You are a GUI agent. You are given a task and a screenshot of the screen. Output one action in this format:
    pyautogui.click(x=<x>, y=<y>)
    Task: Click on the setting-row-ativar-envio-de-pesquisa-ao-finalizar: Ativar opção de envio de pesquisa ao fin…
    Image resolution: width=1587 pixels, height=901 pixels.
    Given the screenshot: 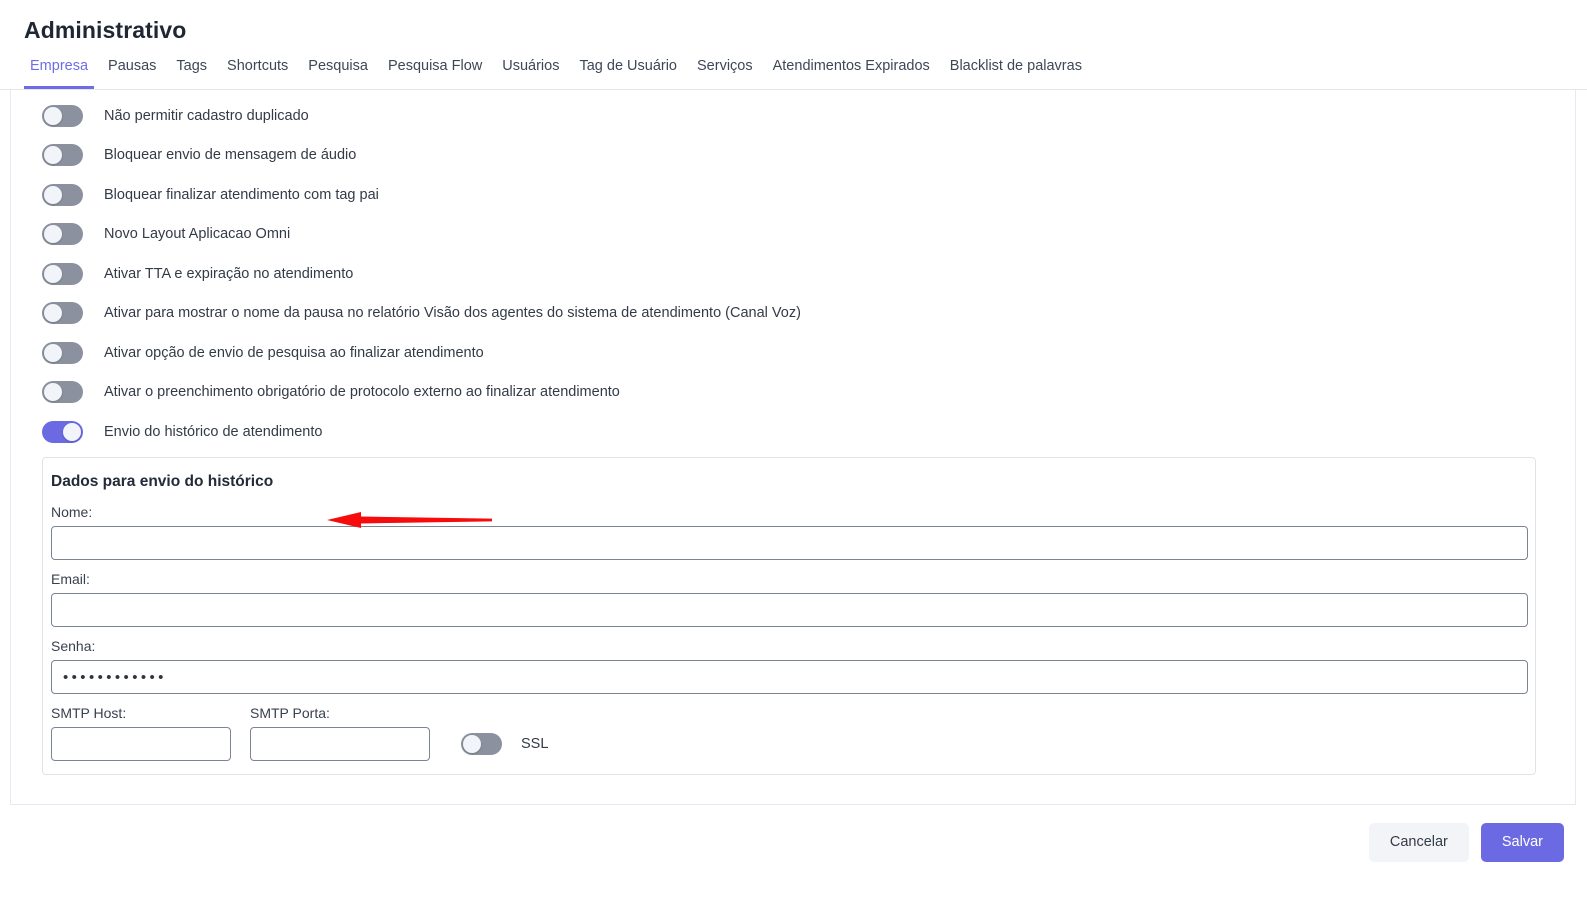 What is the action you would take?
    pyautogui.click(x=793, y=353)
    